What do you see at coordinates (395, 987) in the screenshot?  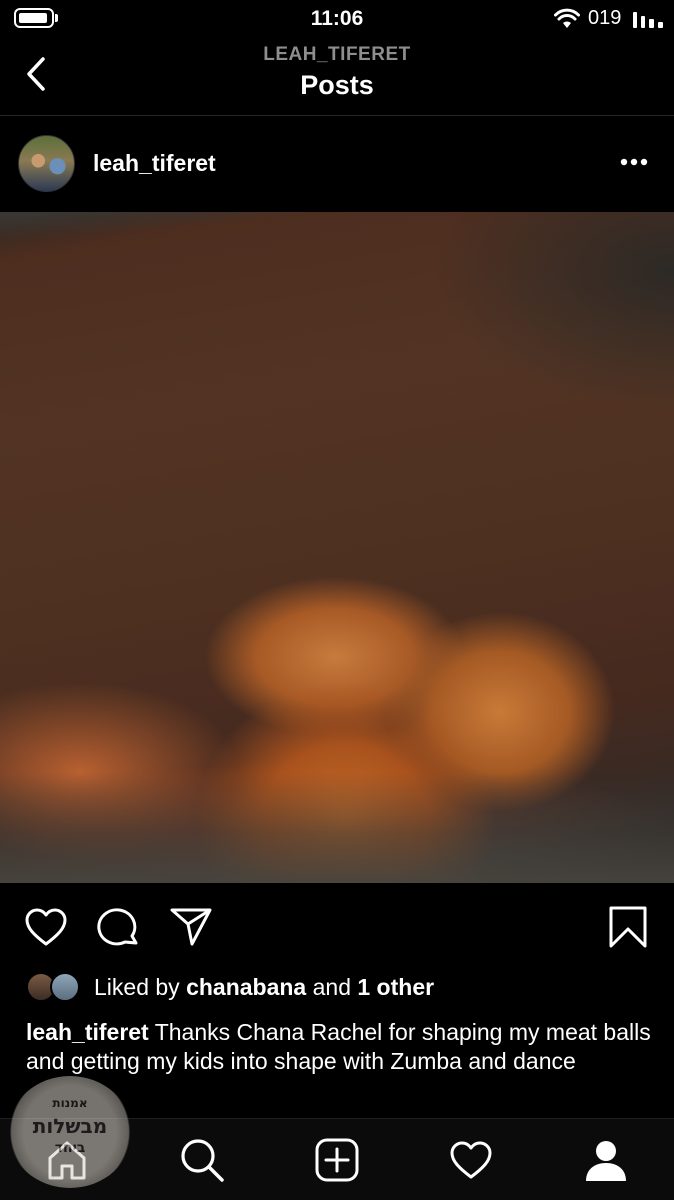 I see `likes-others: 1 other` at bounding box center [395, 987].